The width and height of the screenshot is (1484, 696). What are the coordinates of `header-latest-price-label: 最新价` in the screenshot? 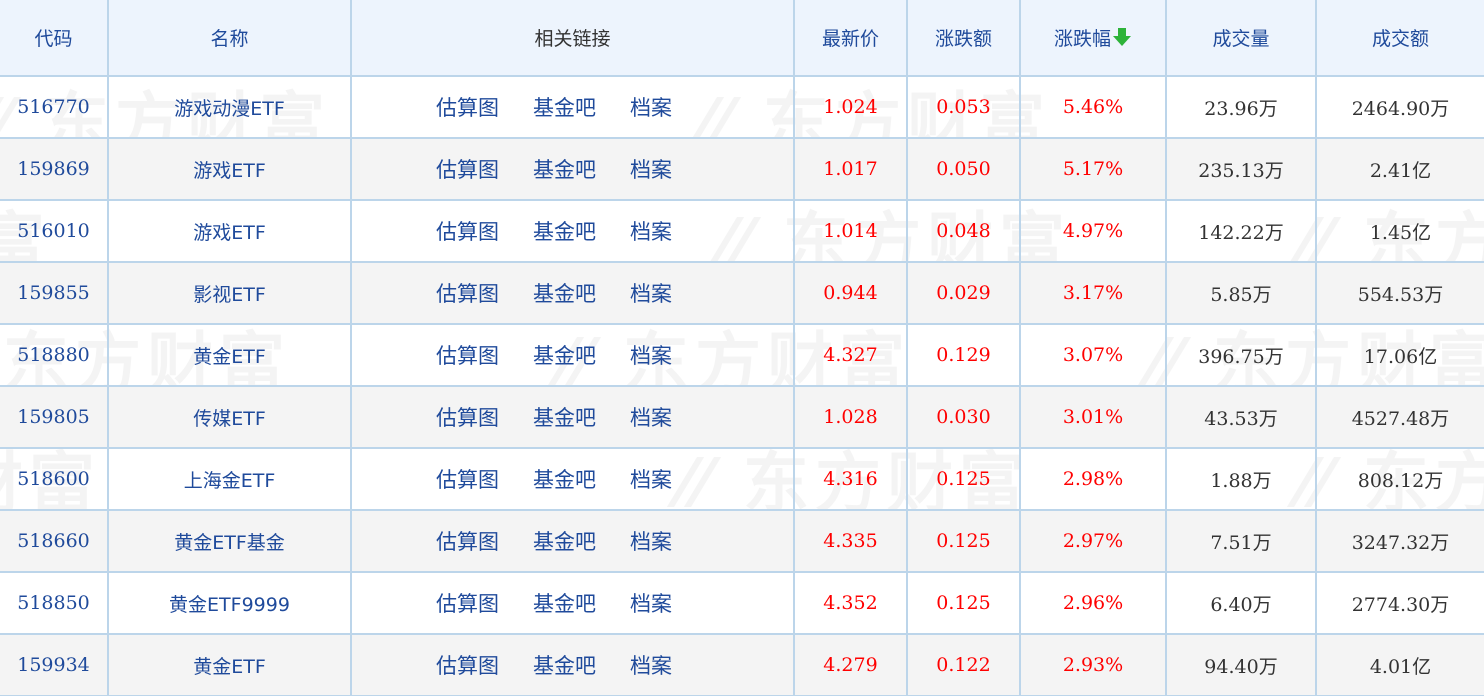 It's located at (850, 39).